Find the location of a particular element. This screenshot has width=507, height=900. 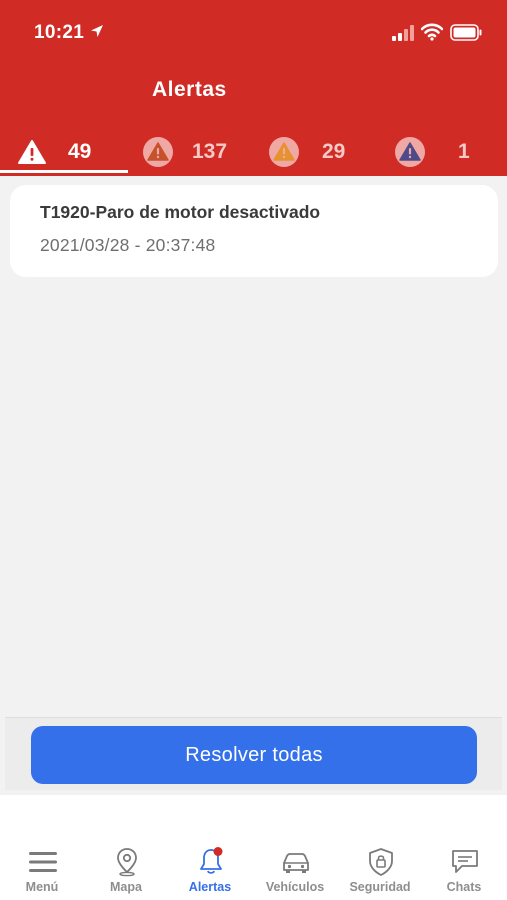

tab-count: 1 is located at coordinates (464, 151).